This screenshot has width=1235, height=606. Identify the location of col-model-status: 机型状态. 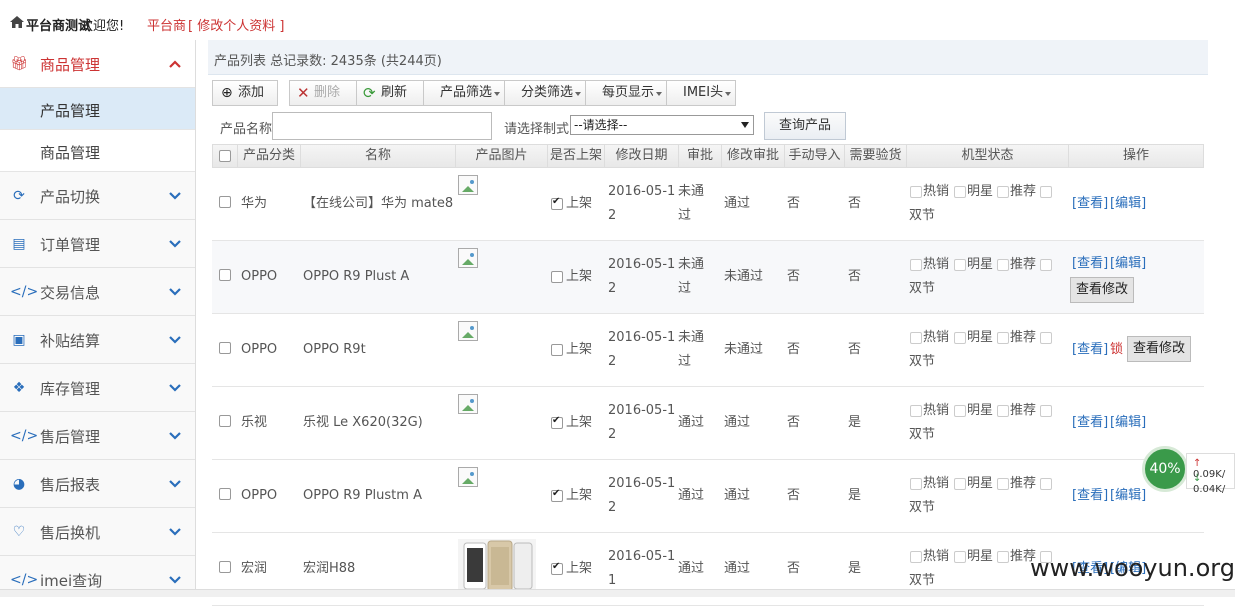
(988, 156).